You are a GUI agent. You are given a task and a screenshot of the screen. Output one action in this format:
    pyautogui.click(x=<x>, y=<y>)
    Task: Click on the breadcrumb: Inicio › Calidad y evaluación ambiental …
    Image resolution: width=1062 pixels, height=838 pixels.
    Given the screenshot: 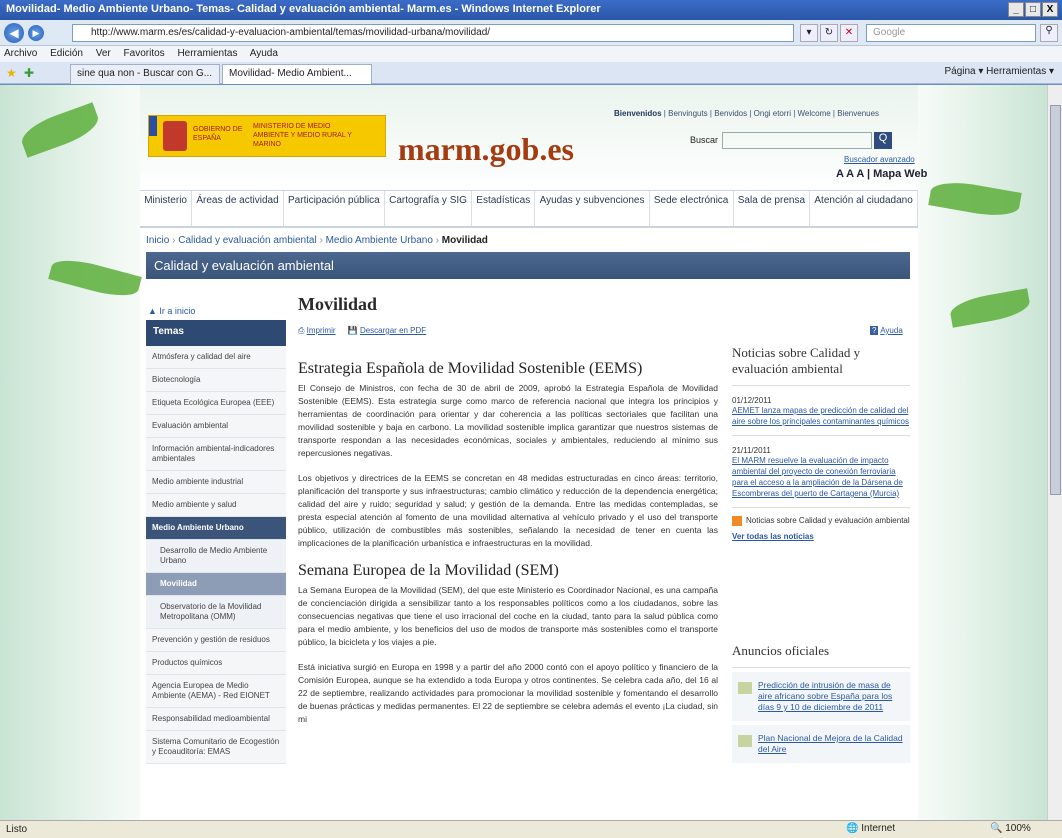 What is the action you would take?
    pyautogui.click(x=317, y=240)
    